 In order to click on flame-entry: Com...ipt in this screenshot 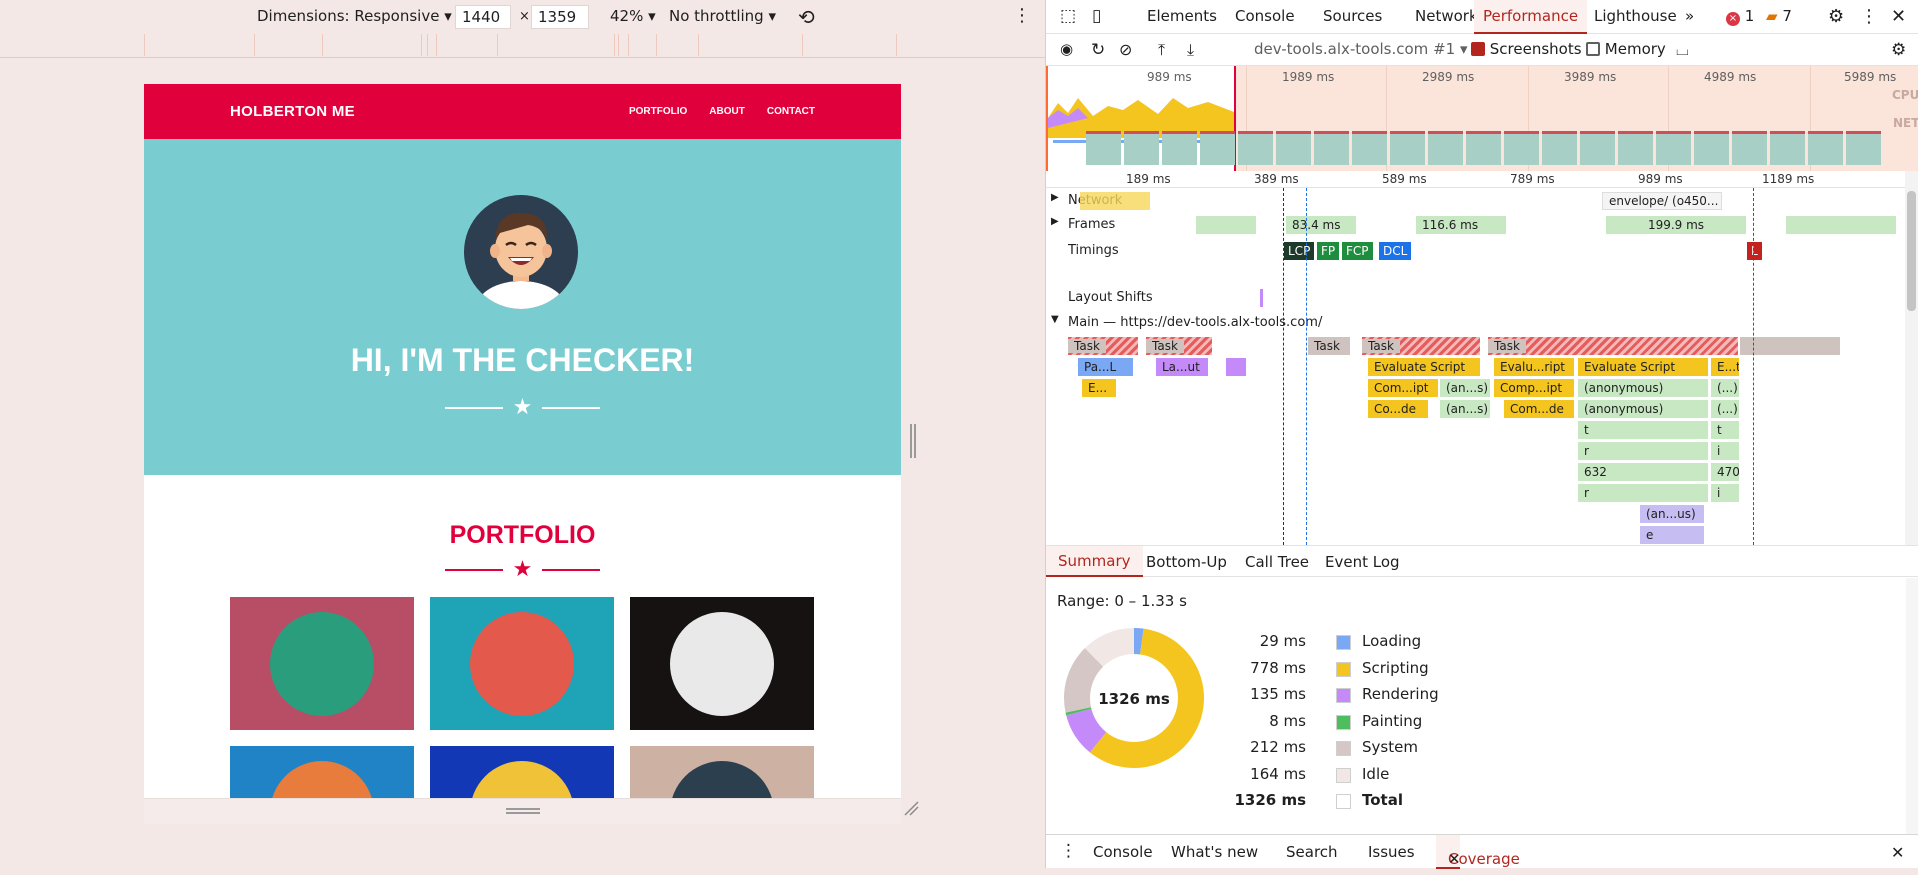, I will do `click(1403, 388)`.